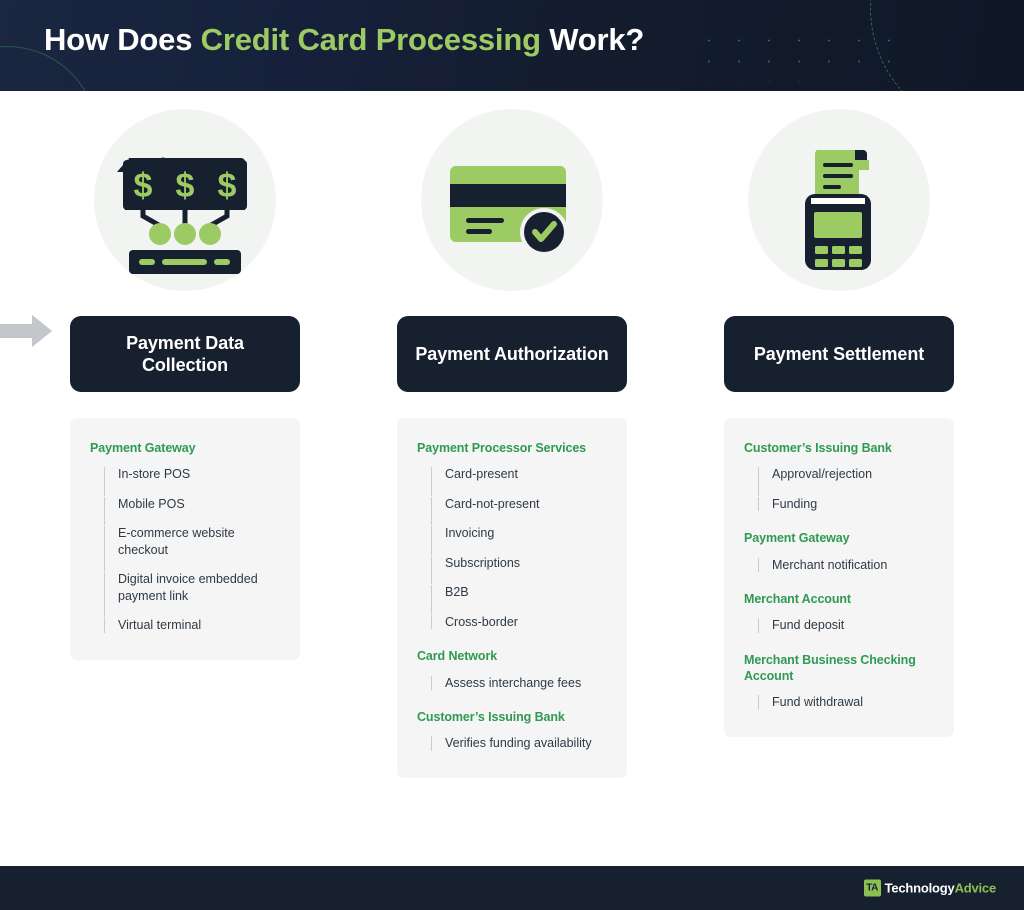  Describe the element at coordinates (592, 39) in the screenshot. I see `page-title-suffix: Work?` at that location.